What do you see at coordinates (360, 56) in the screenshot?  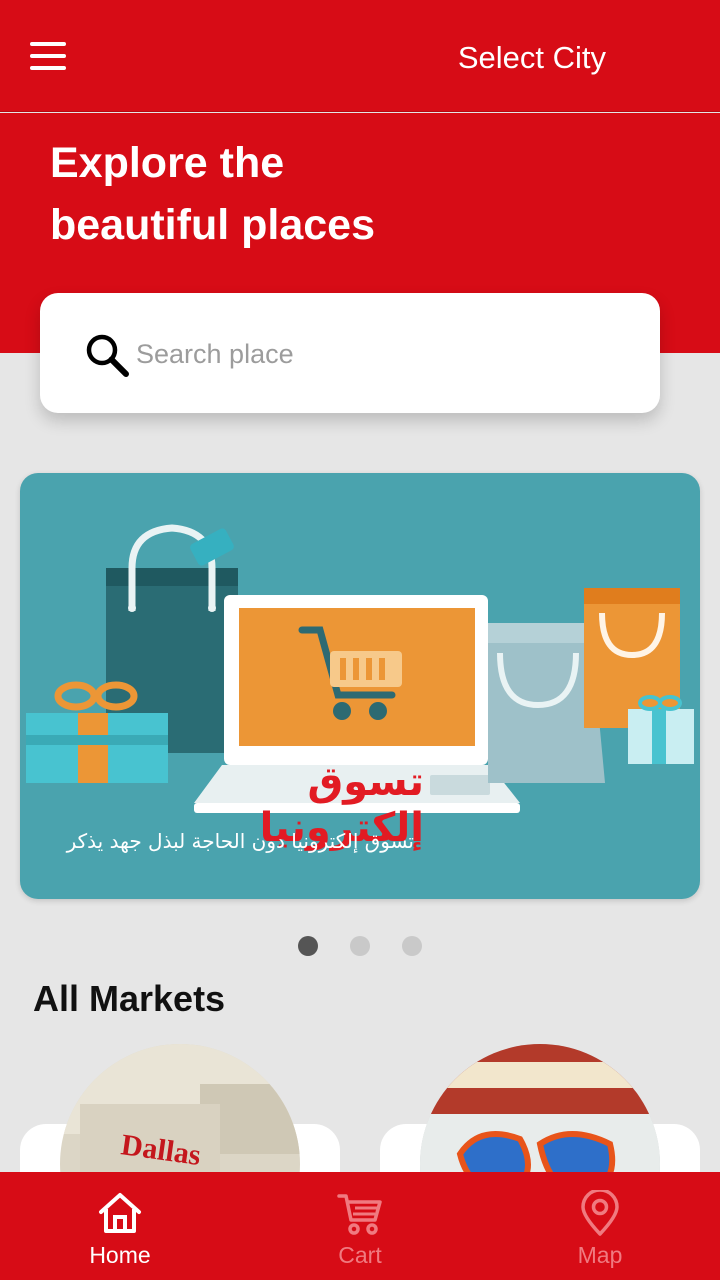 I see `app-bar: Select City` at bounding box center [360, 56].